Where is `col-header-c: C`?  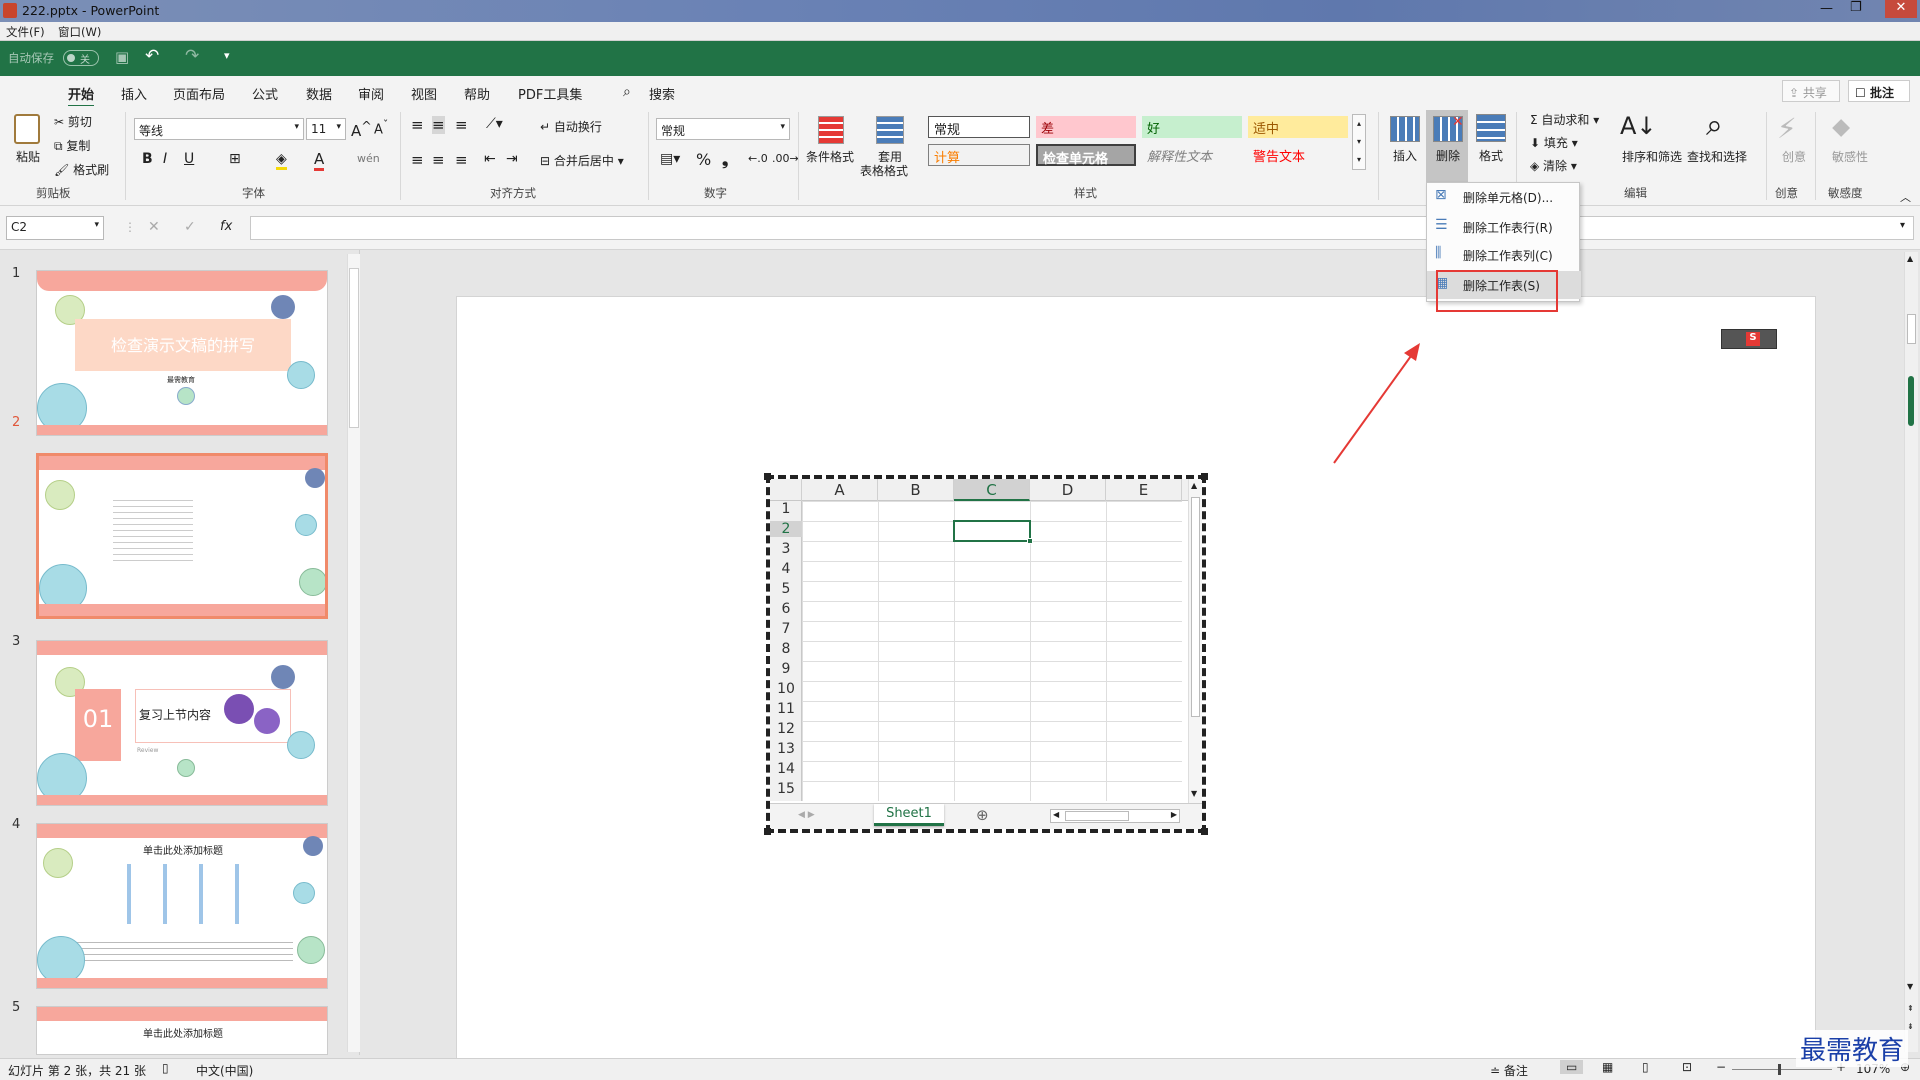
col-header-c: C is located at coordinates (992, 490).